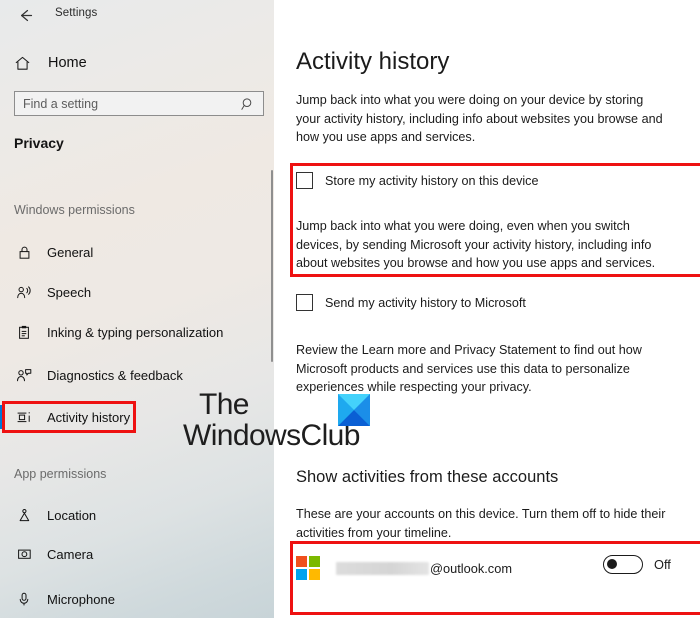 The image size is (700, 618). Describe the element at coordinates (131, 599) in the screenshot. I see `sidebar-item-microphone: Microphone` at that location.